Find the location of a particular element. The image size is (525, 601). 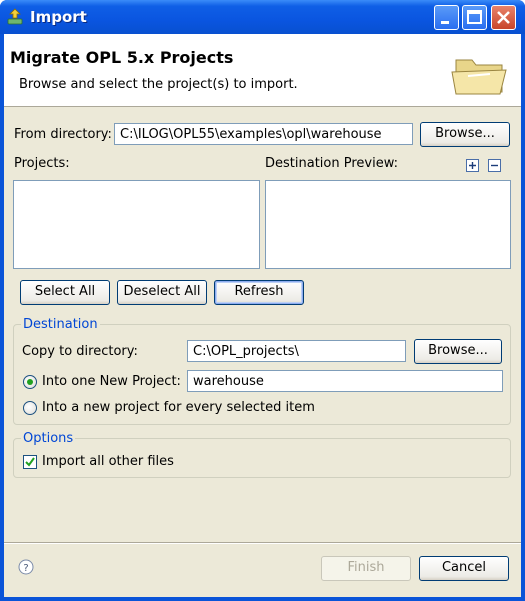

import-other-files-label: Import all other files is located at coordinates (108, 461).